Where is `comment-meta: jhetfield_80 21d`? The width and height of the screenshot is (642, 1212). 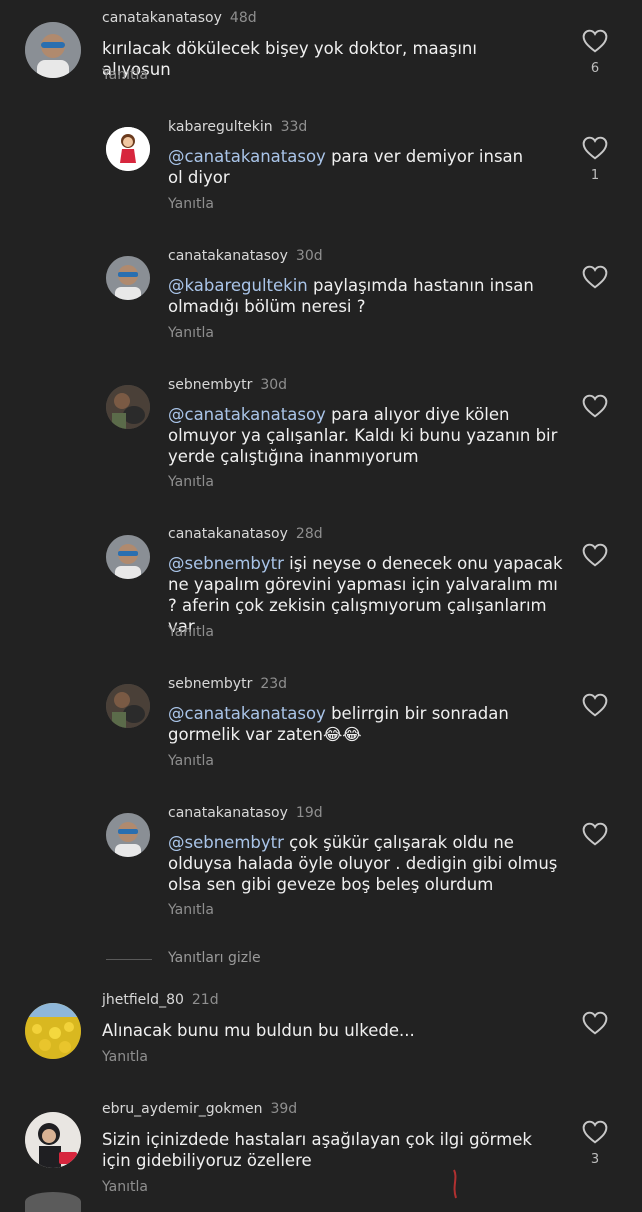 comment-meta: jhetfield_80 21d is located at coordinates (160, 1000).